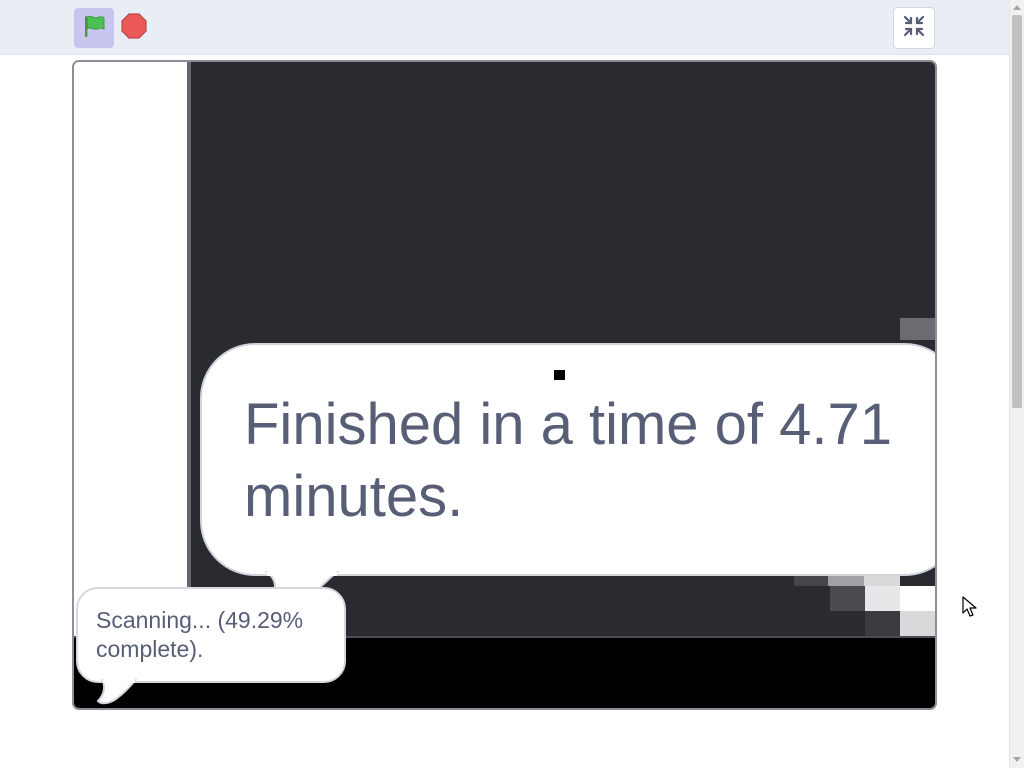 The height and width of the screenshot is (768, 1024). I want to click on unfullscreen-button, so click(914, 28).